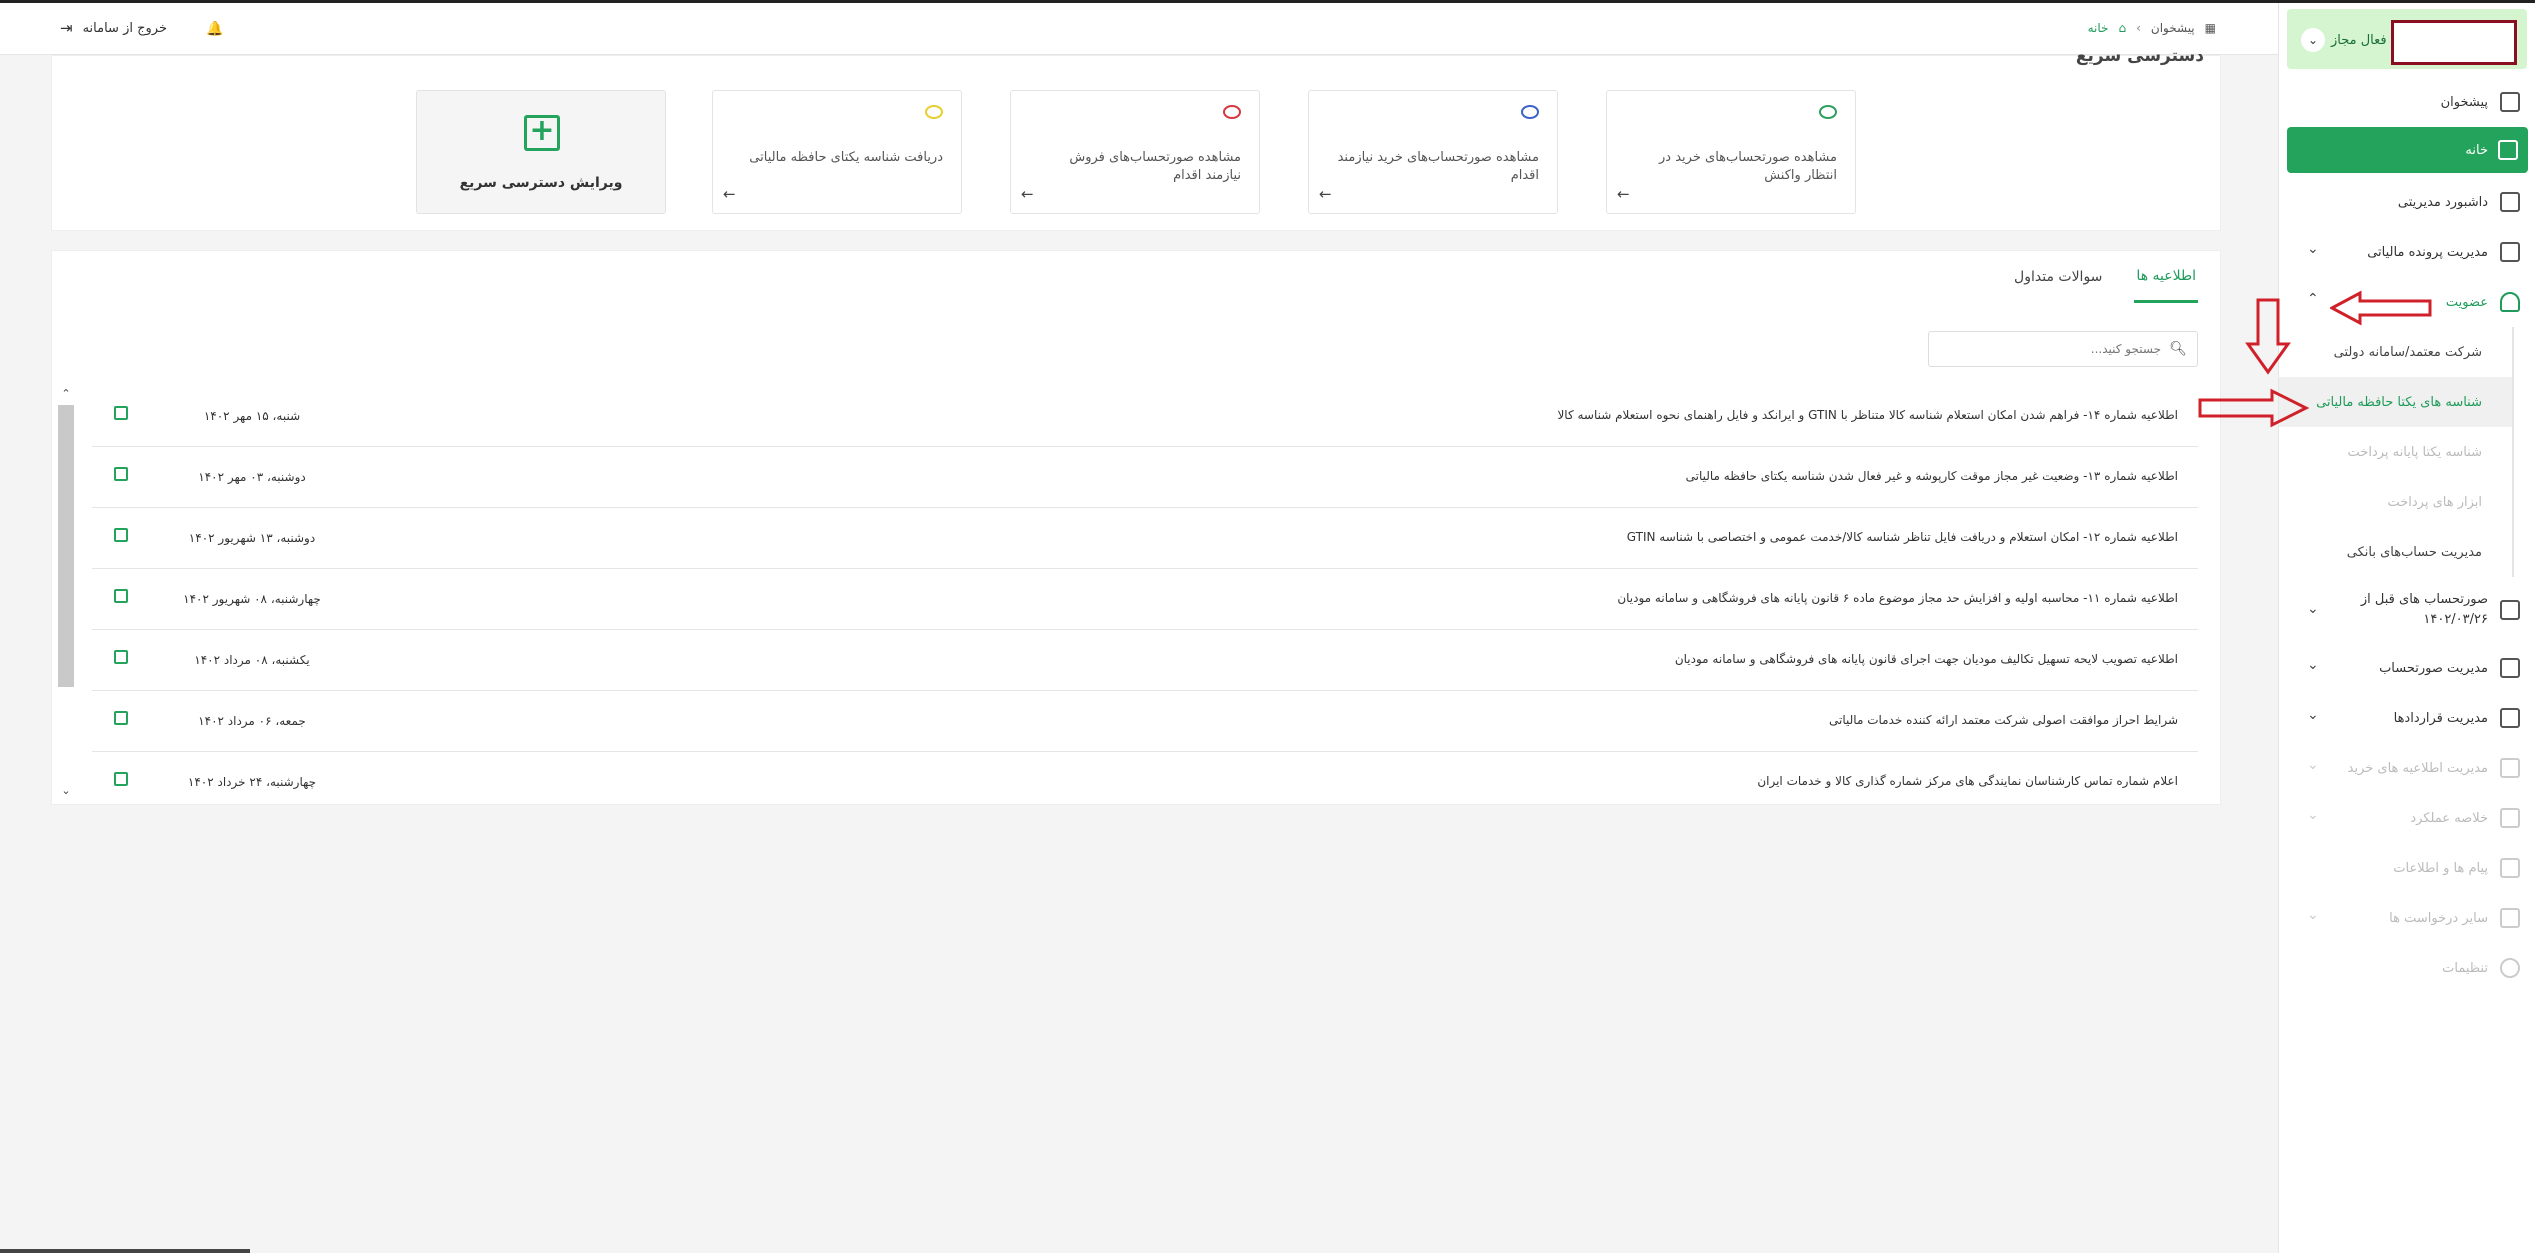 The width and height of the screenshot is (2535, 1253). What do you see at coordinates (2465, 968) in the screenshot?
I see `sidebar-item-label: تنظیمات` at bounding box center [2465, 968].